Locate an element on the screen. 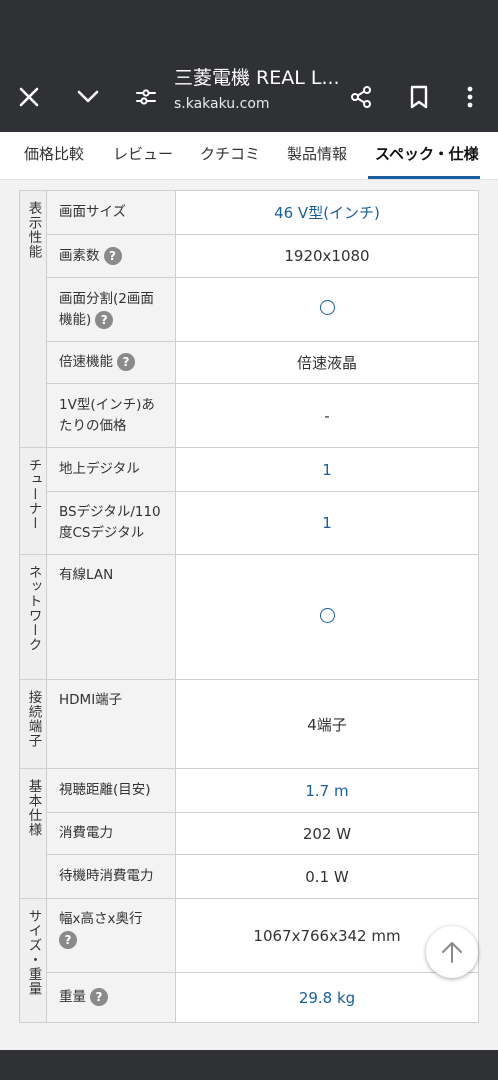 The height and width of the screenshot is (1080, 498). category-cell: チューナー is located at coordinates (33, 501).